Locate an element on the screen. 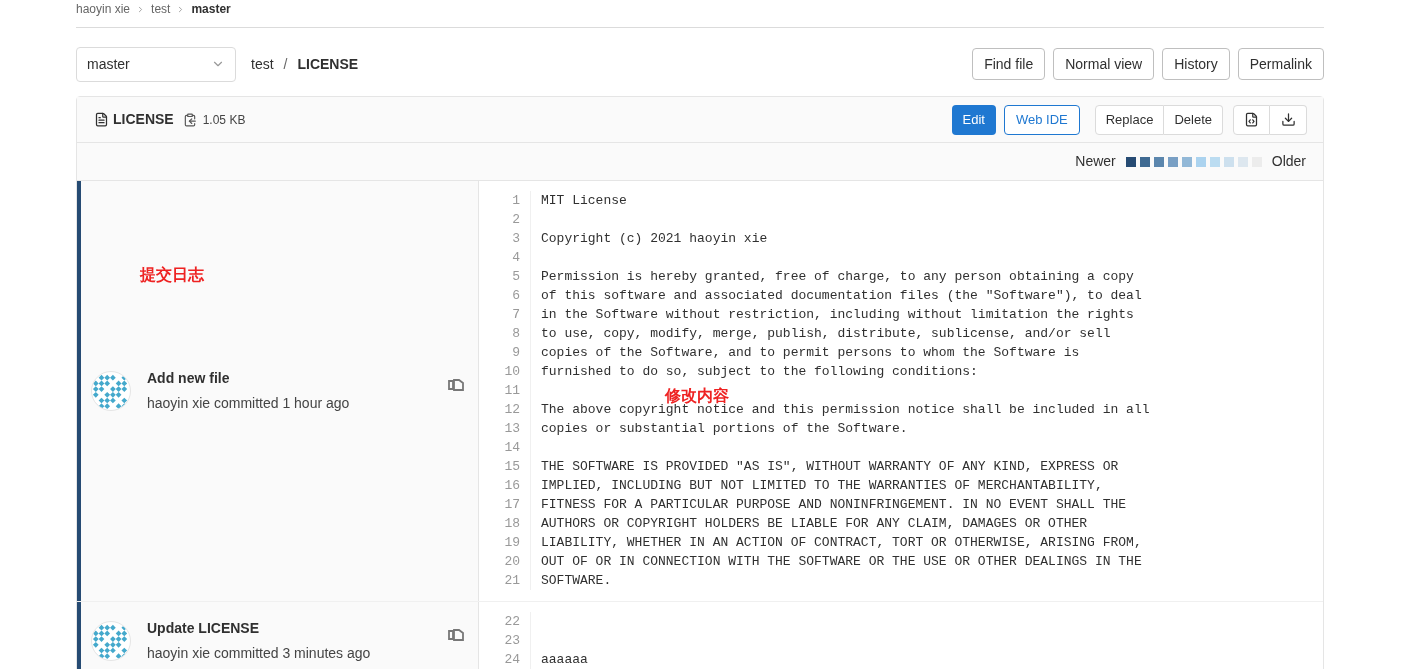  line-number: 19 is located at coordinates (511, 543).